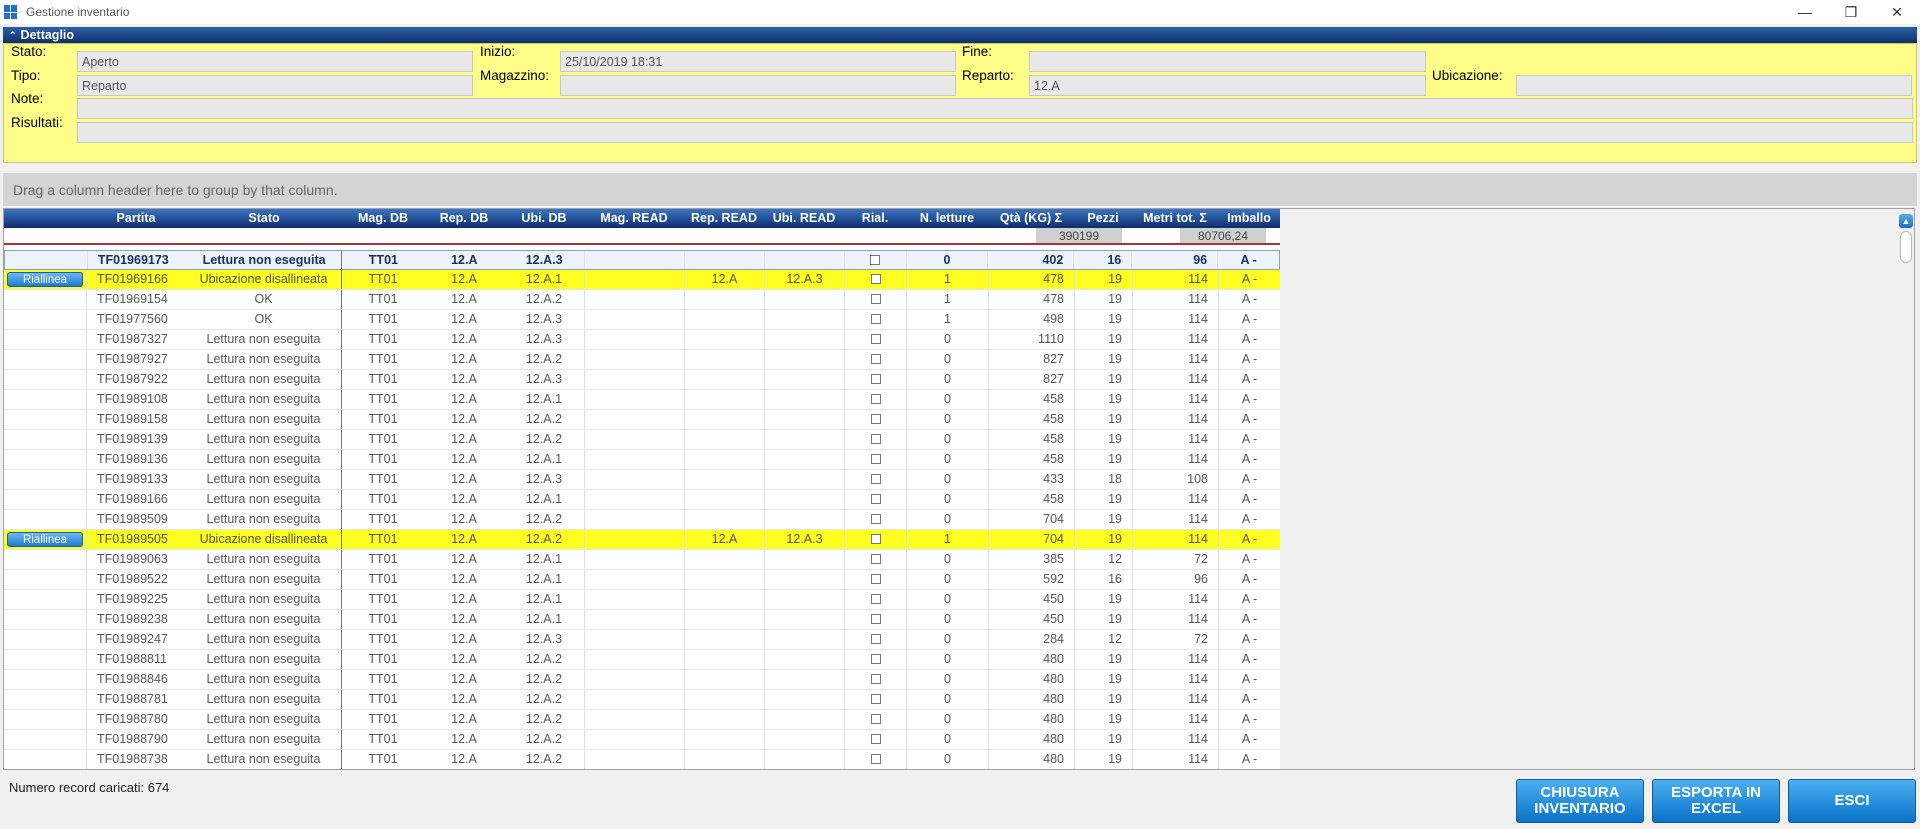 The height and width of the screenshot is (829, 1920). Describe the element at coordinates (45, 218) in the screenshot. I see `col-header-action` at that location.